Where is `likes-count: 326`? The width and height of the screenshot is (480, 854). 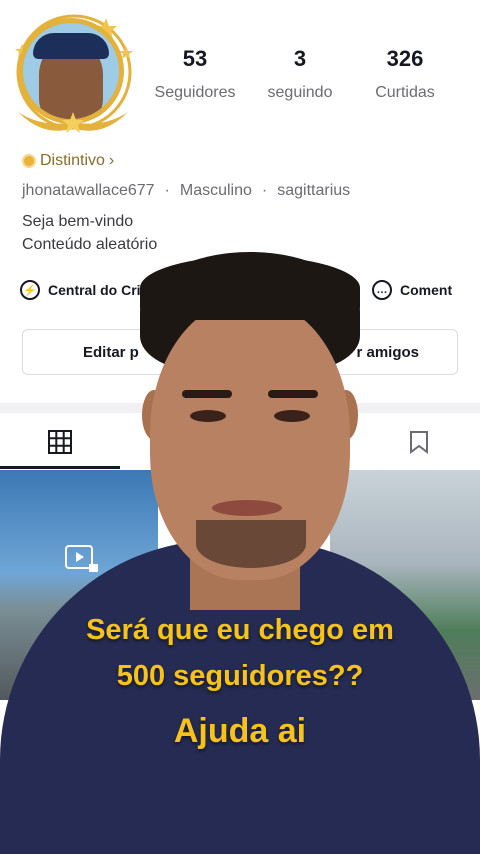
likes-count: 326 is located at coordinates (405, 58).